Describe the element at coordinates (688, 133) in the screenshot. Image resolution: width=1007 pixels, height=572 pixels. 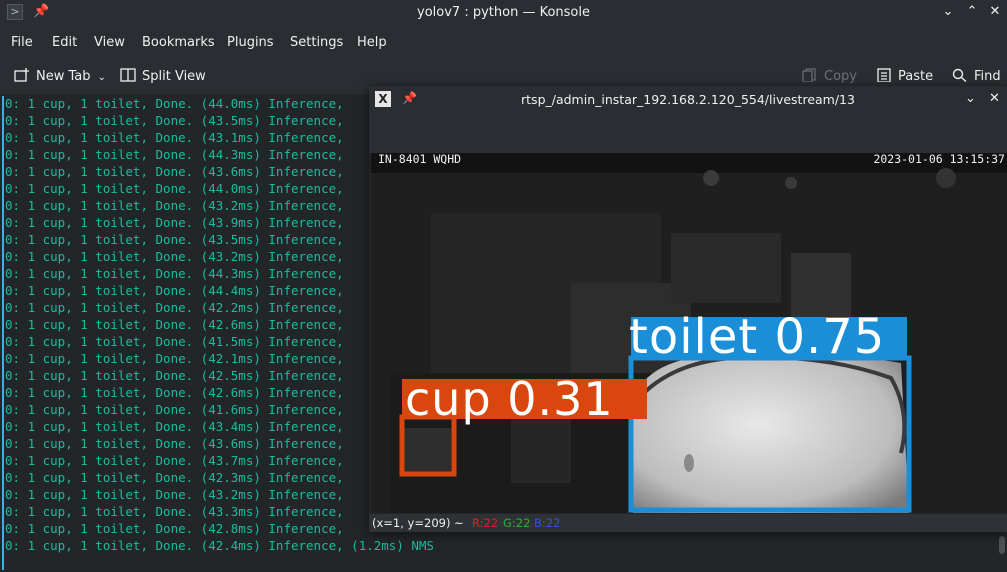
I see `image-window-toolbar` at that location.